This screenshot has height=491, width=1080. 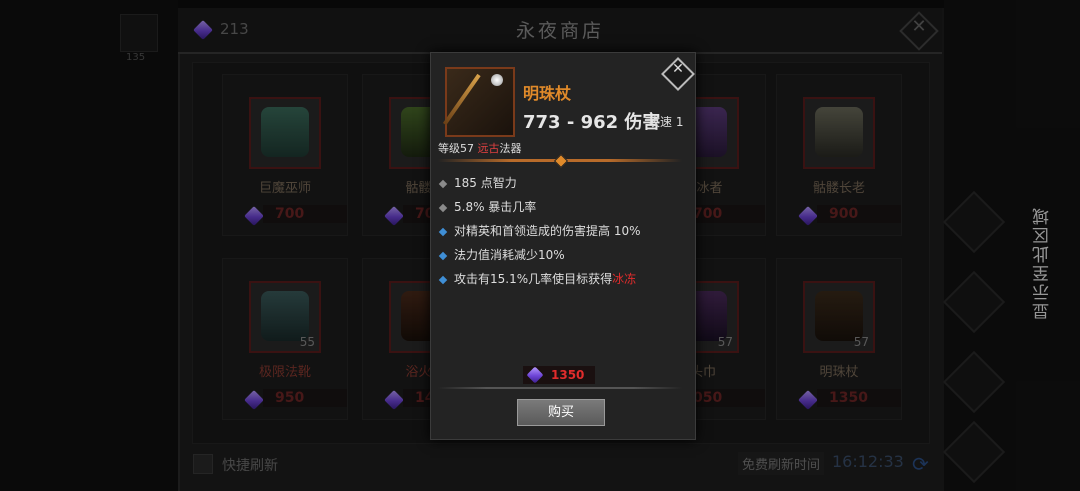 I want to click on level-prefix: 等级57, so click(x=458, y=148).